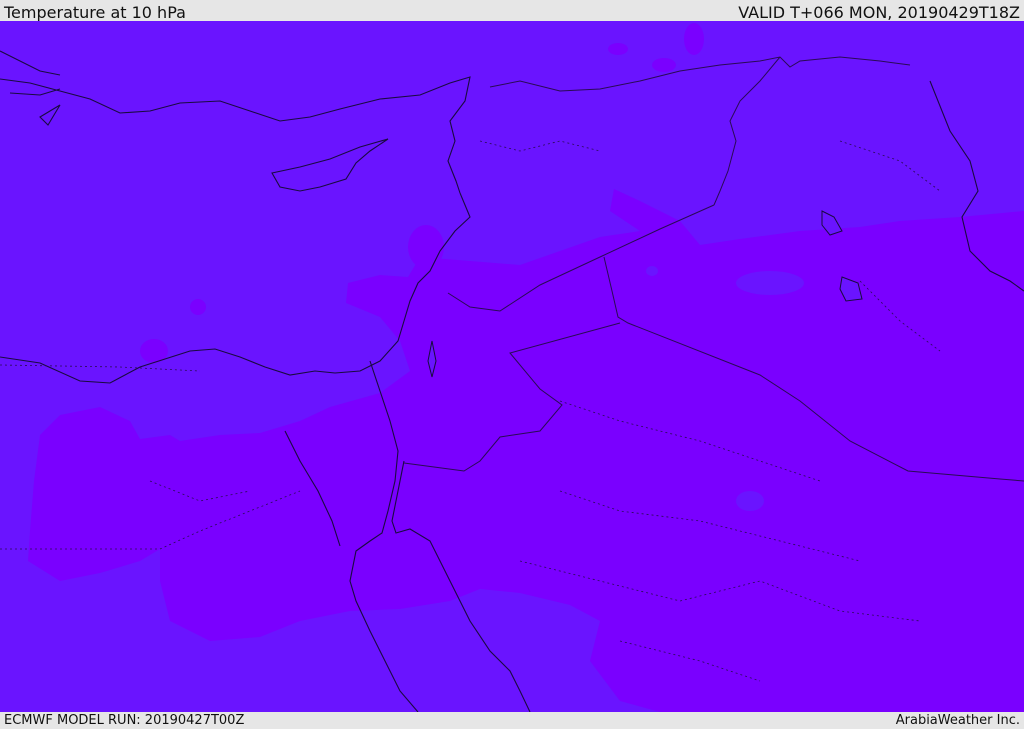  I want to click on map-title: Temperature at 10 hPa, so click(95, 12).